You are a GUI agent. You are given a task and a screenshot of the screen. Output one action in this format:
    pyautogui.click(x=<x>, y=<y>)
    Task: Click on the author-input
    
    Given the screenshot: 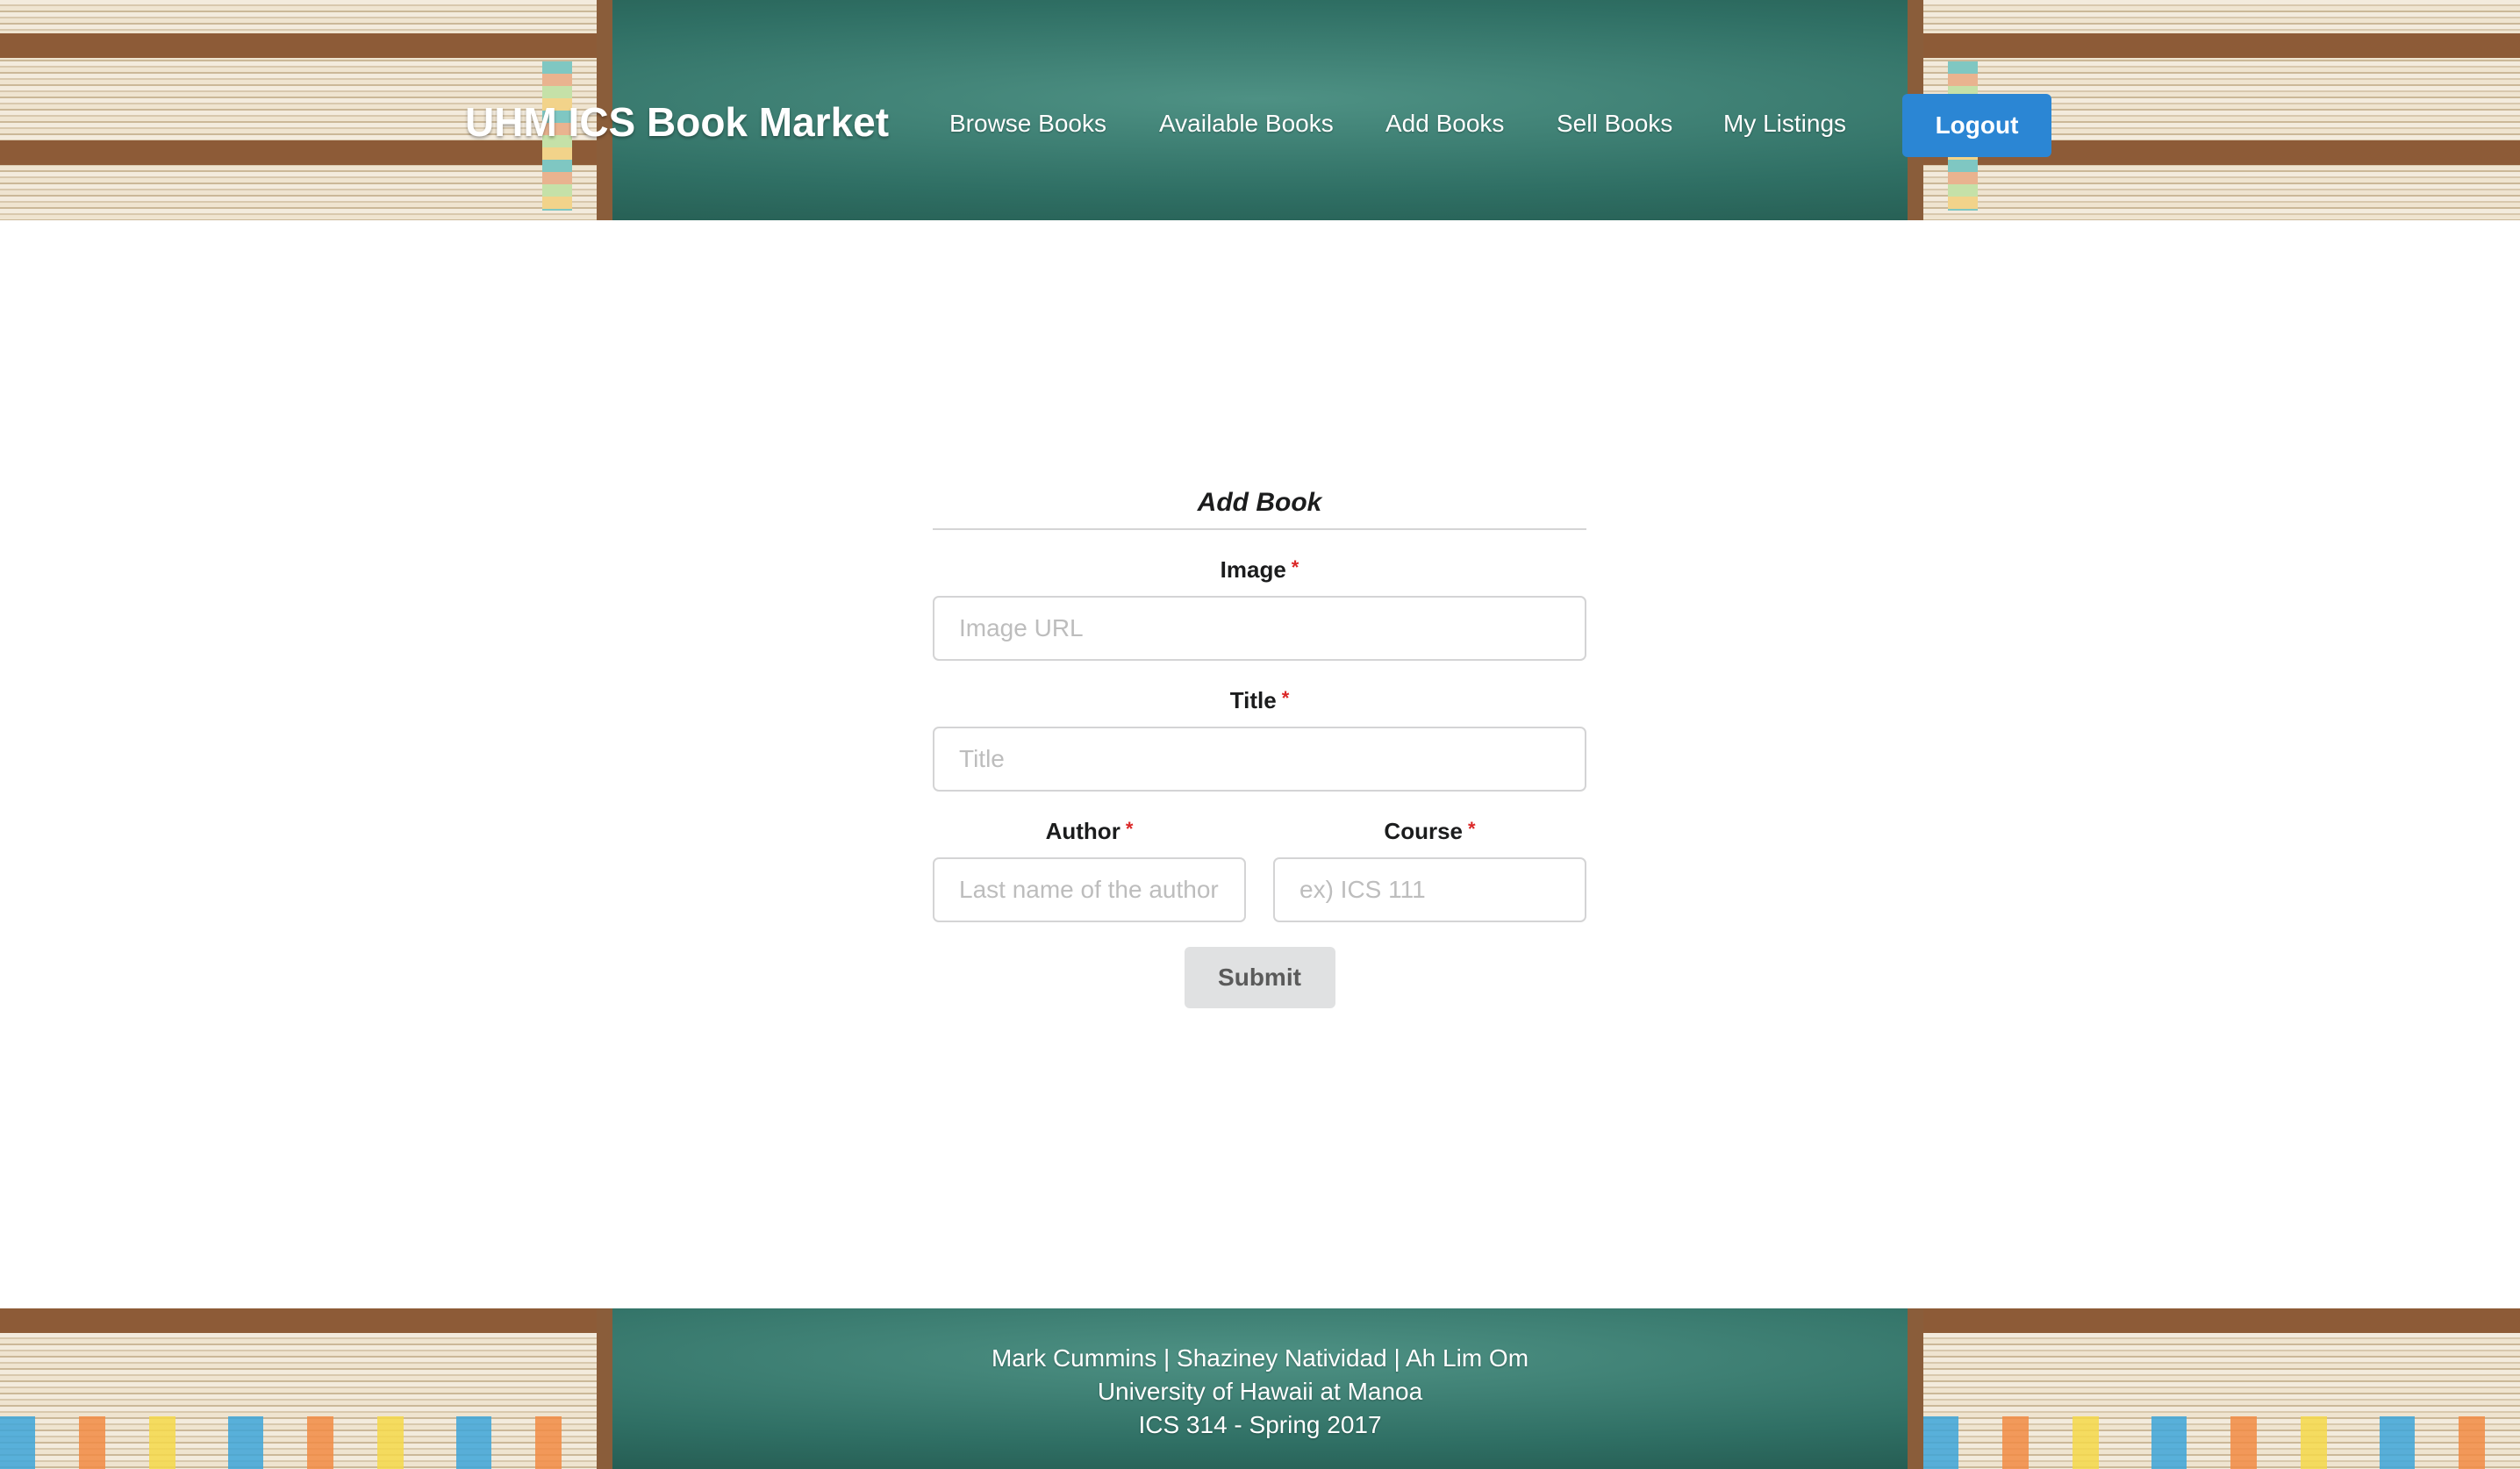 What is the action you would take?
    pyautogui.click(x=1089, y=890)
    